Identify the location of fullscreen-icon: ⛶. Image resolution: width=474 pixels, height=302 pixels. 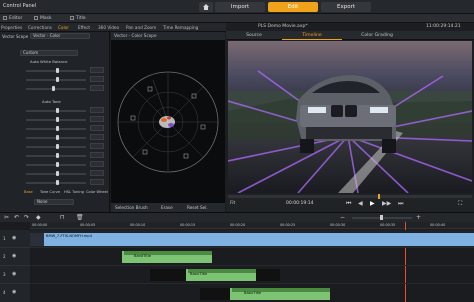
(460, 204).